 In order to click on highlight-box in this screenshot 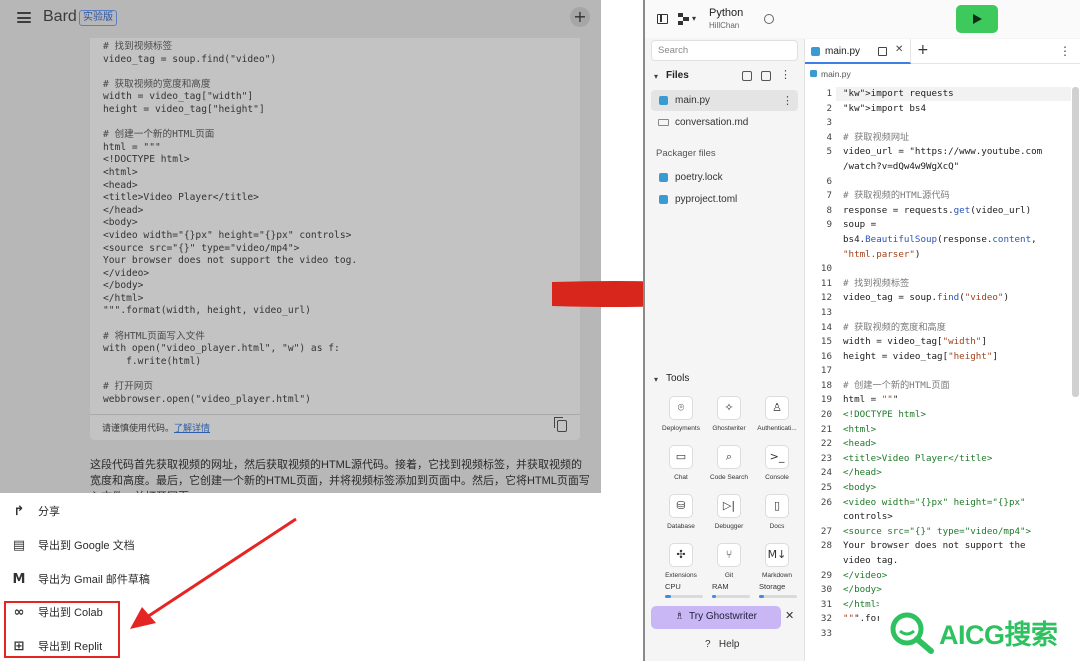, I will do `click(62, 629)`.